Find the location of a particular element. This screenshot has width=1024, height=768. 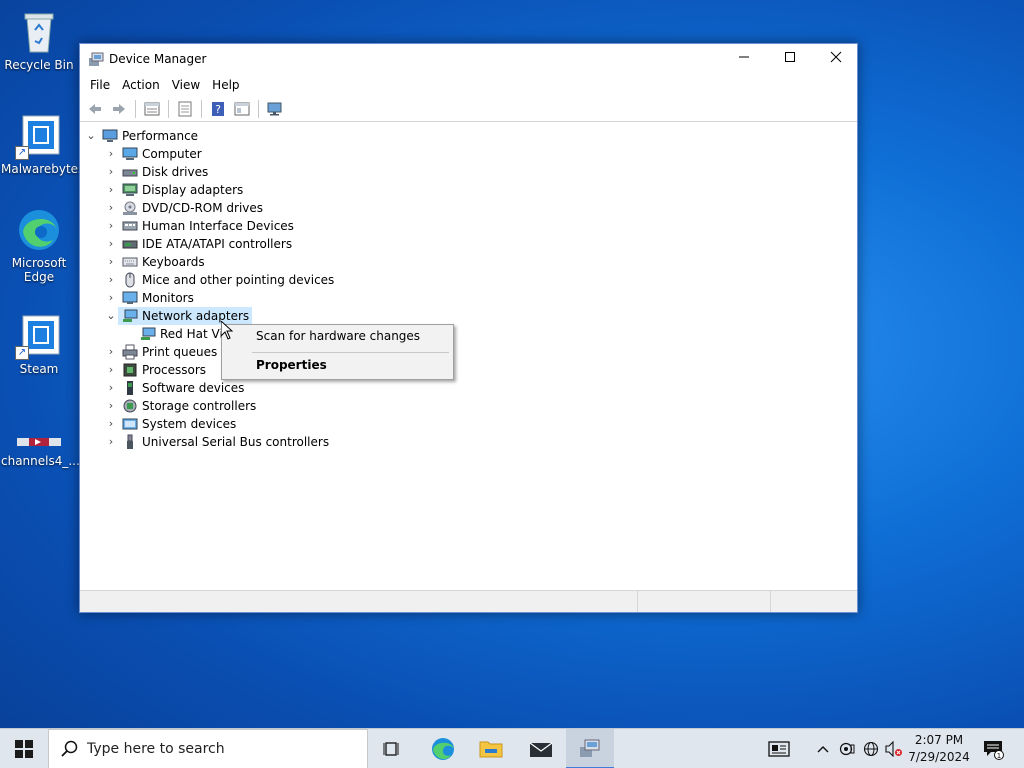

view-button is located at coordinates (242, 109).